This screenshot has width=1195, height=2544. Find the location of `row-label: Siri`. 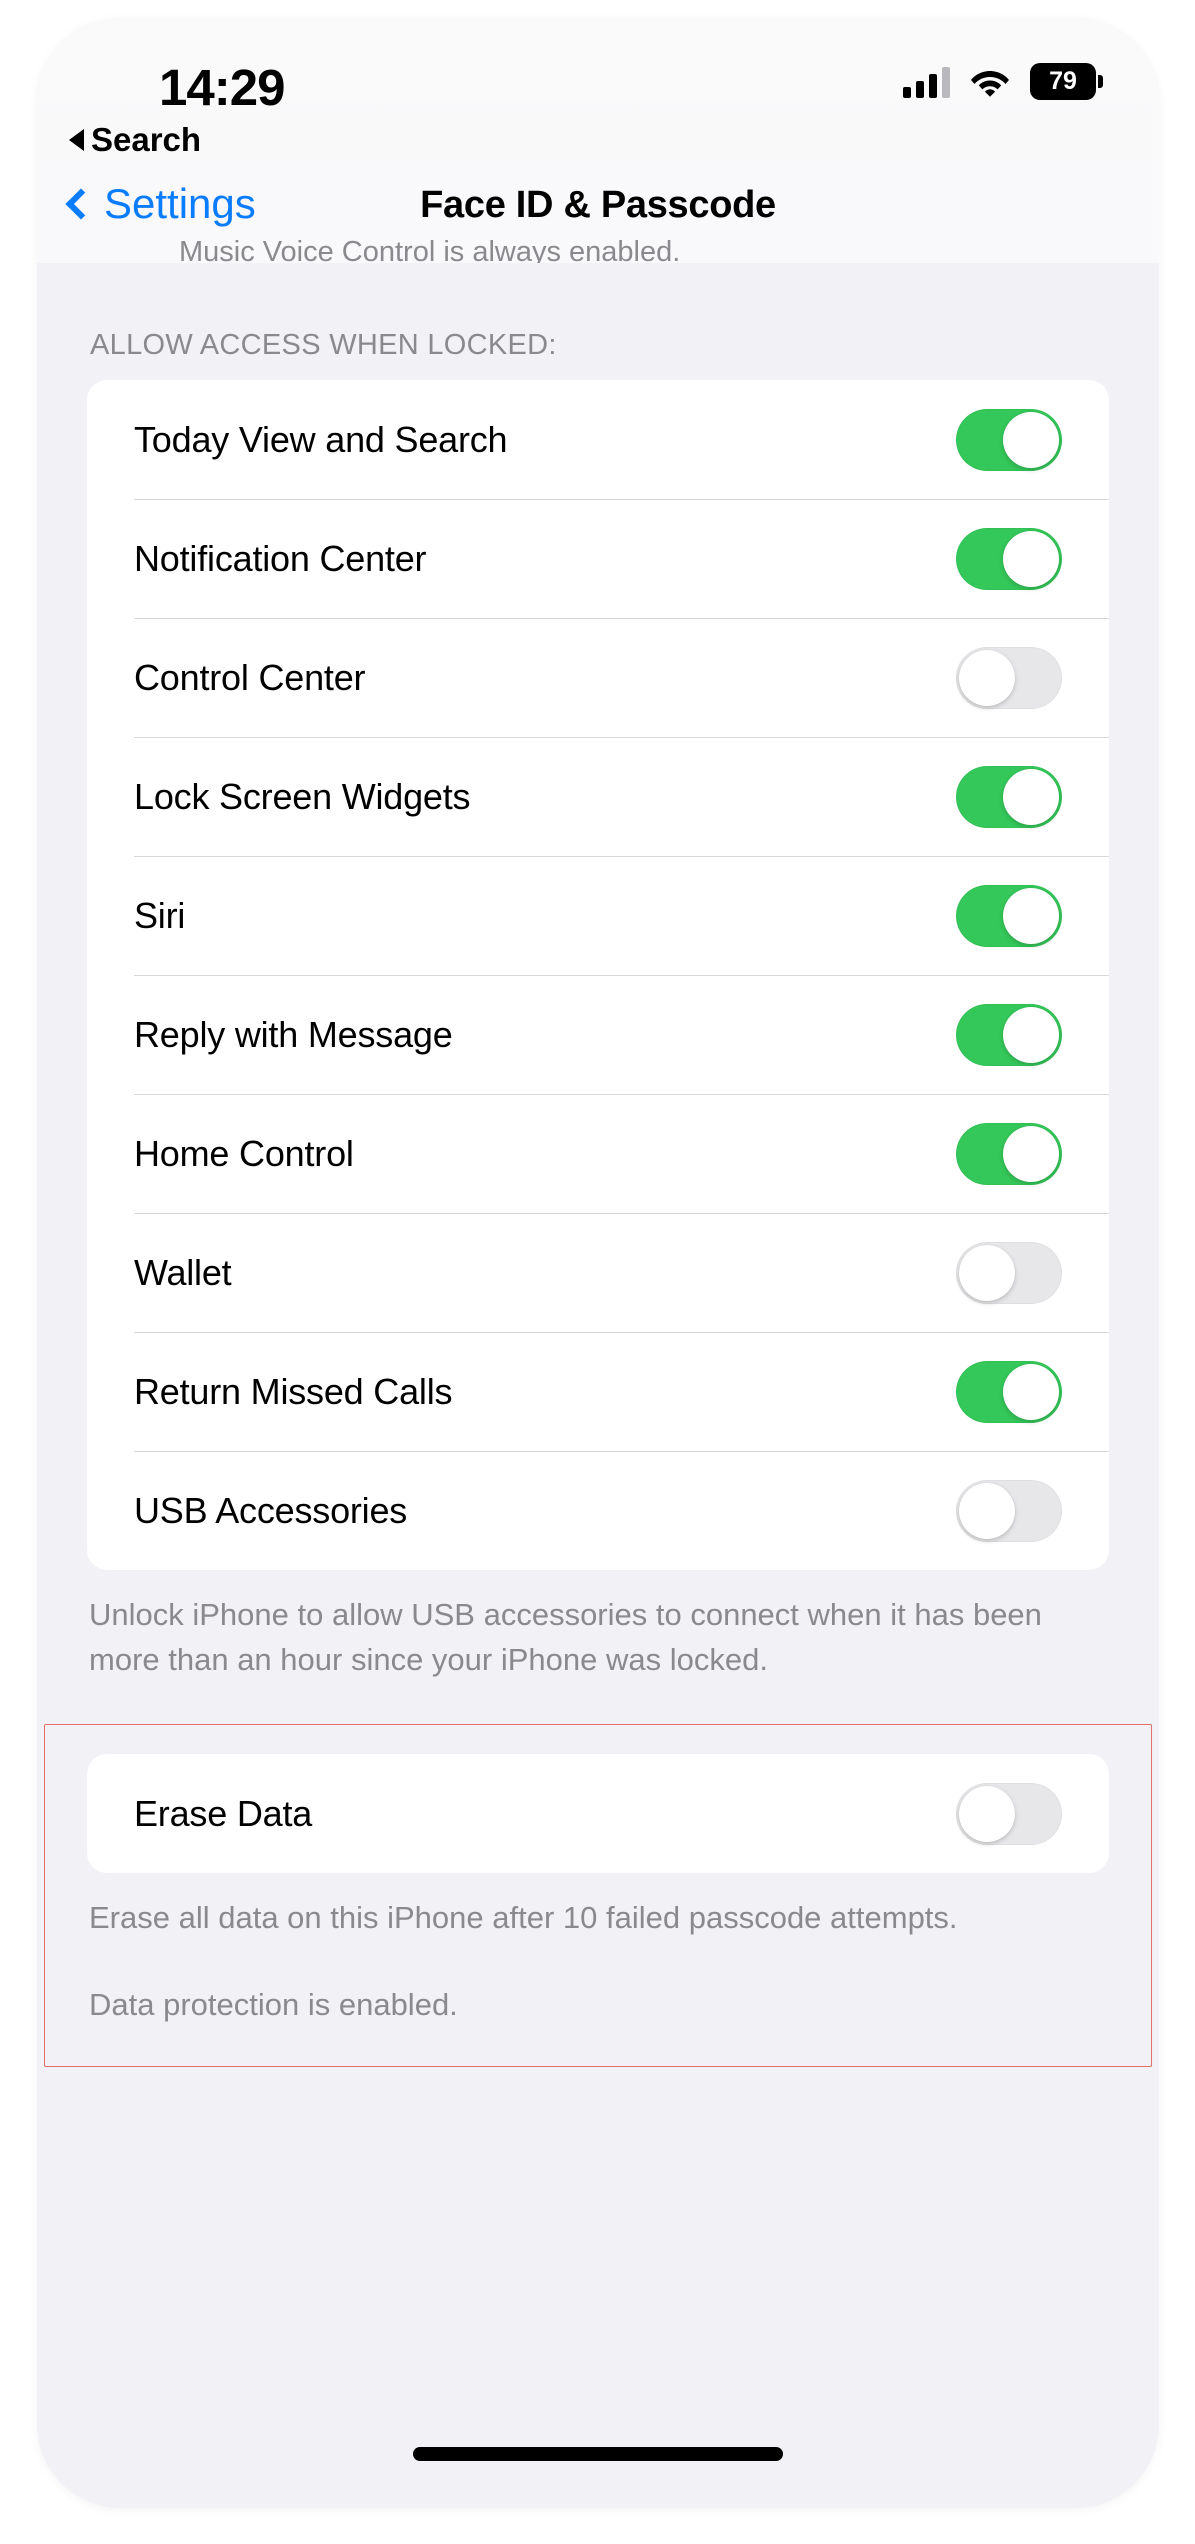

row-label: Siri is located at coordinates (160, 915).